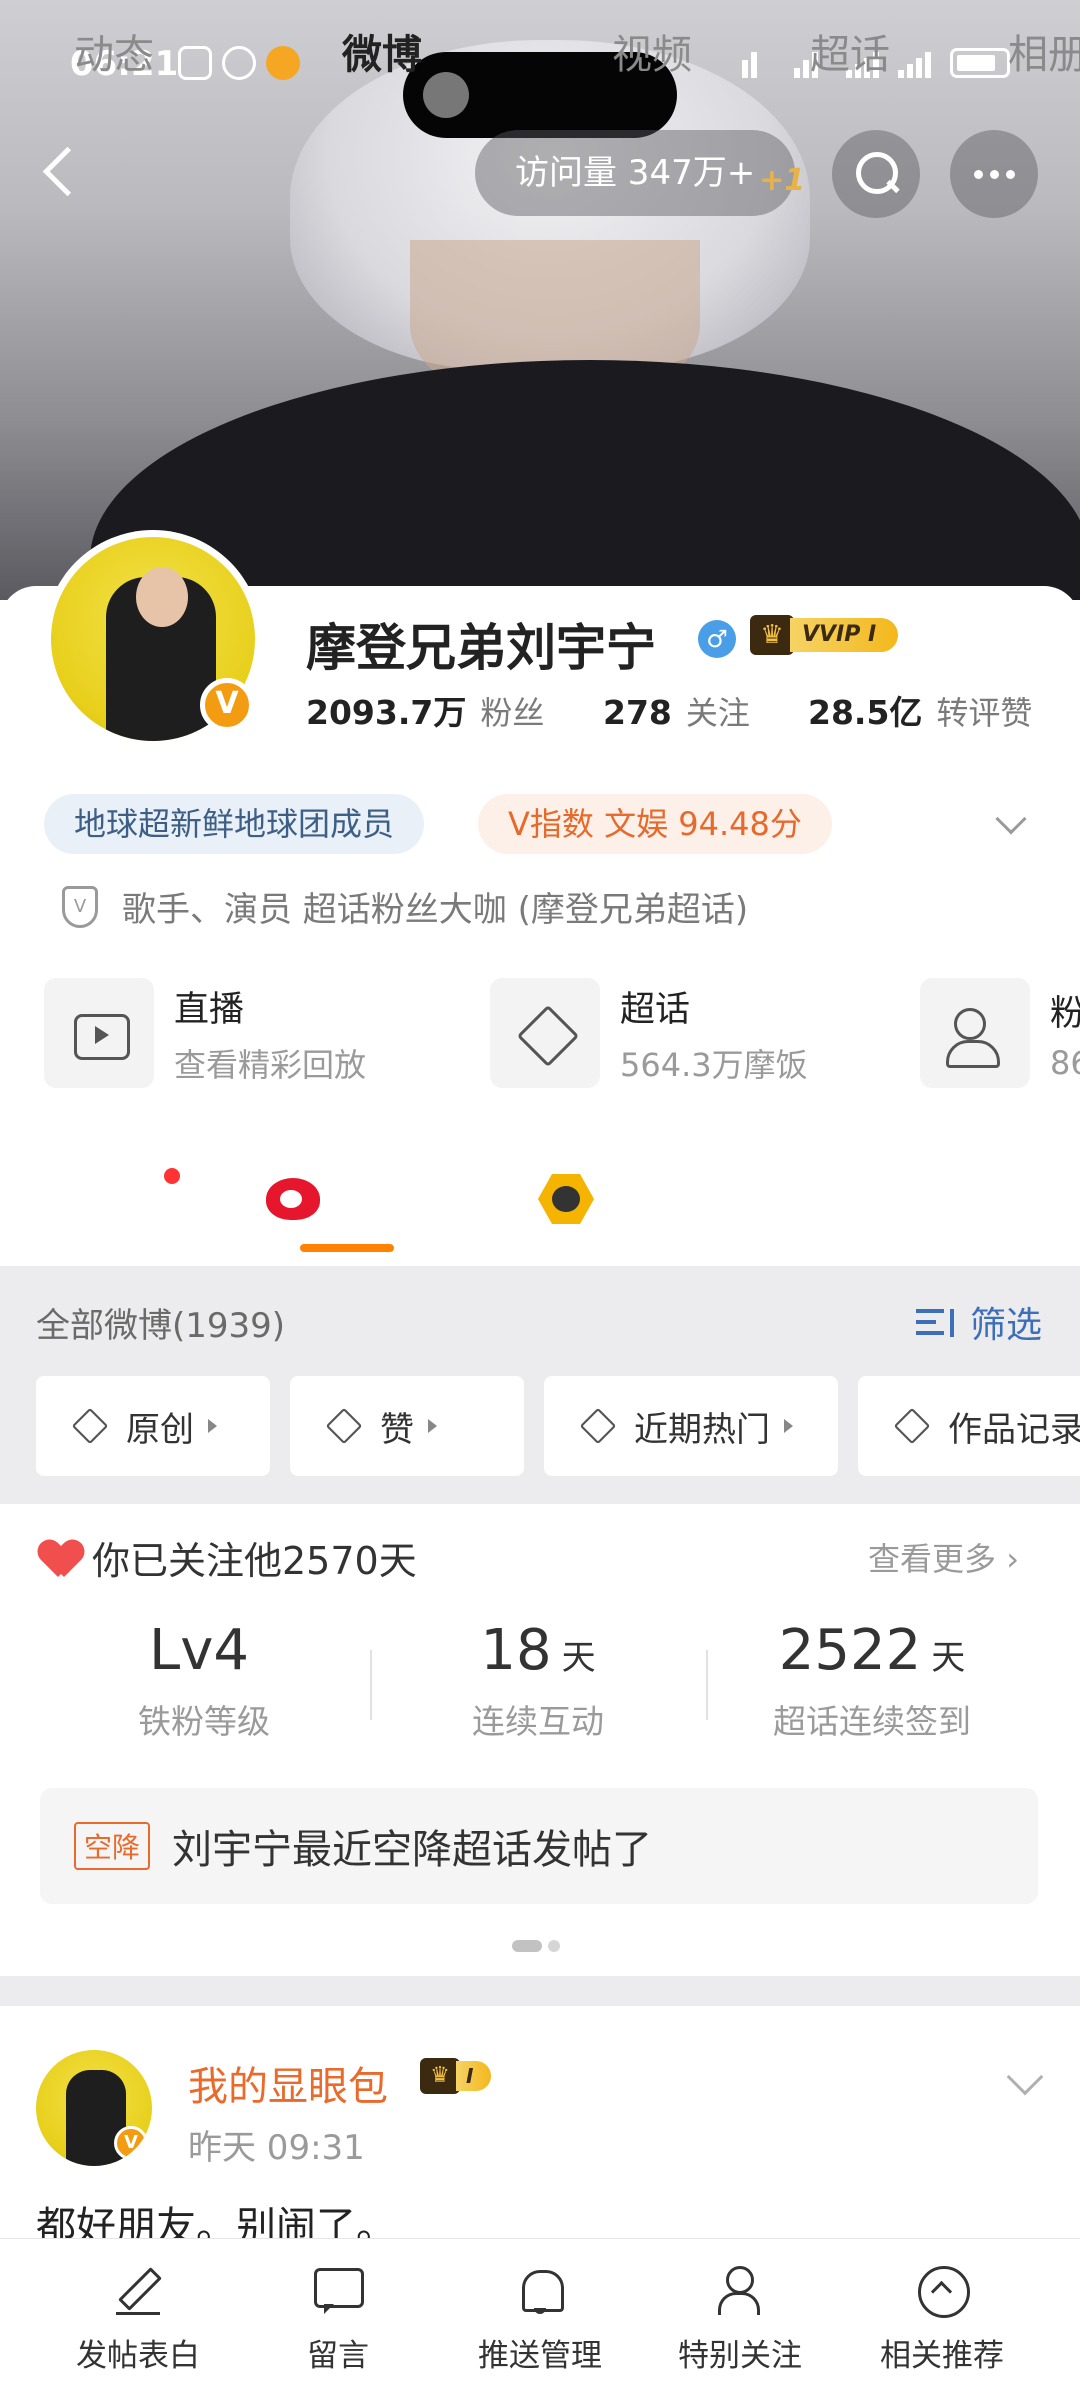 The width and height of the screenshot is (1080, 2397). I want to click on visits-label: 访问量 347万+, so click(635, 173).